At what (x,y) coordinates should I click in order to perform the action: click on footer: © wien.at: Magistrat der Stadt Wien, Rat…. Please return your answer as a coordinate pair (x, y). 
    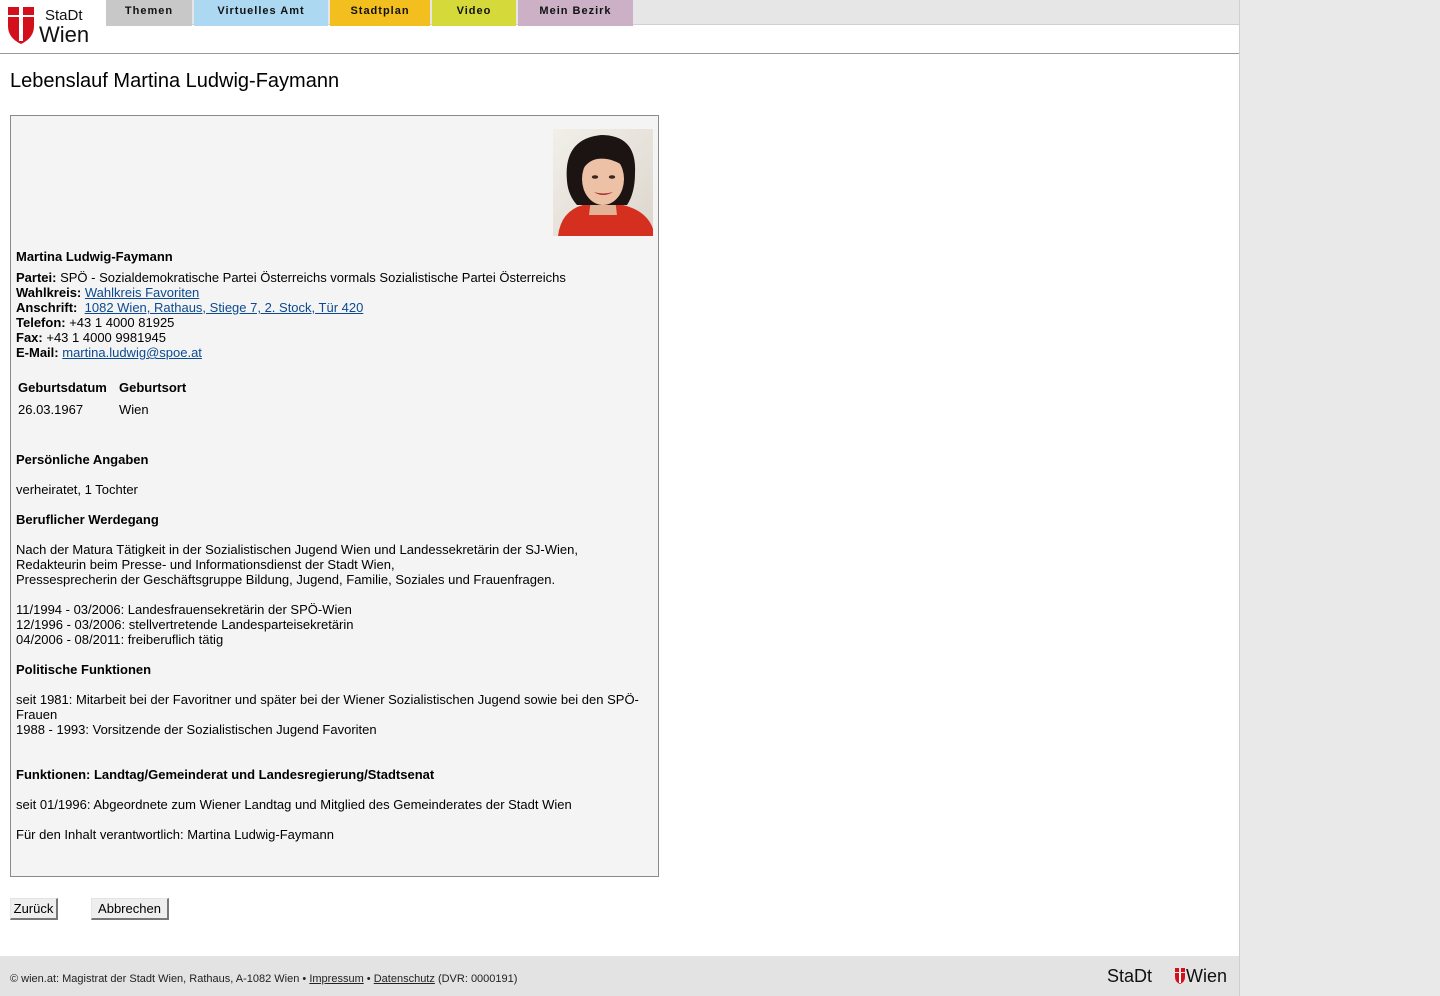
    Looking at the image, I should click on (619, 976).